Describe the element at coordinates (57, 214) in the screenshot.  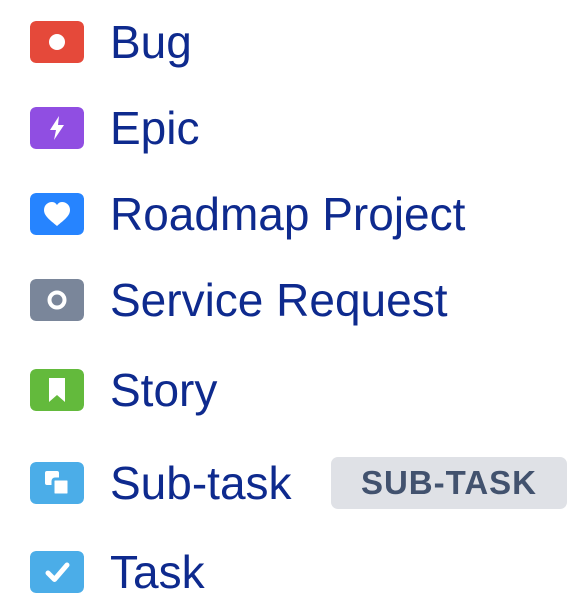
I see `roadmap-heart-icon` at that location.